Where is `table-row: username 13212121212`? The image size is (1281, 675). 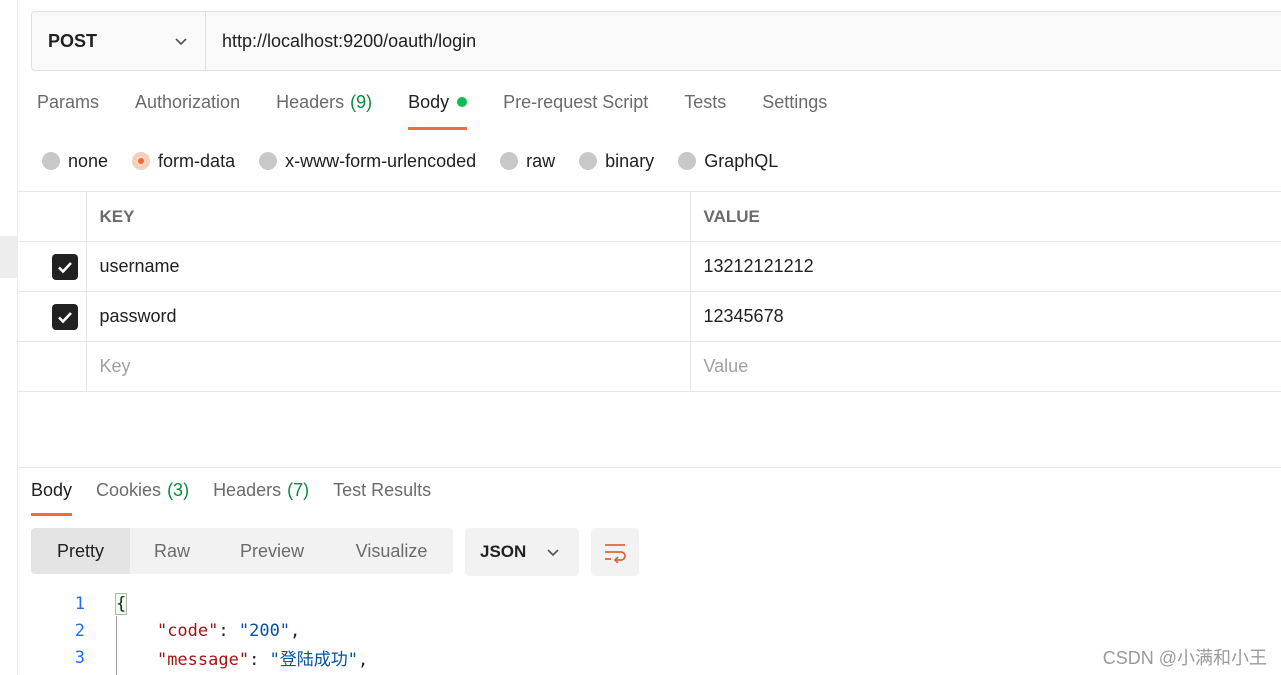
table-row: username 13212121212 is located at coordinates (649, 266).